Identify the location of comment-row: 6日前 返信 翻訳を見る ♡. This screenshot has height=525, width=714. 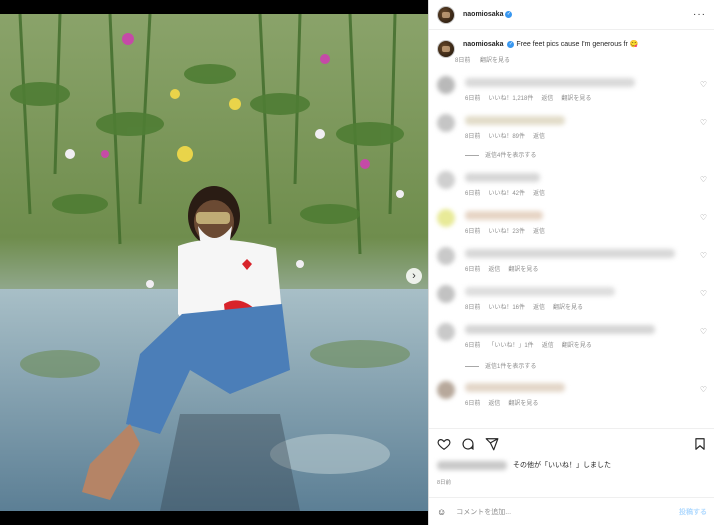
(571, 394).